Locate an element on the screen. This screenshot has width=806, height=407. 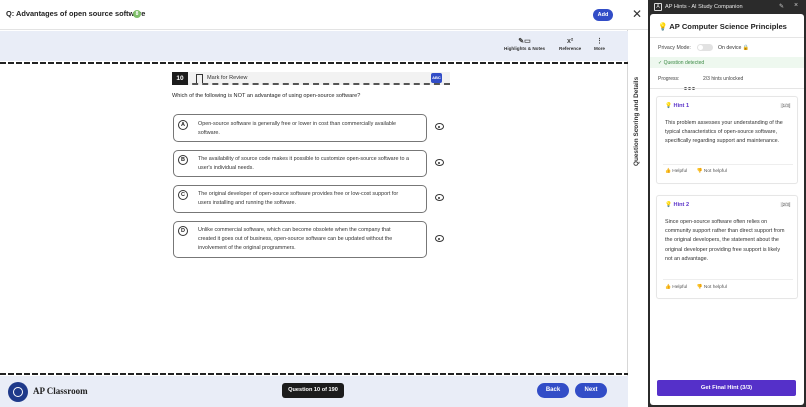
extension-window-title: AP Hints - AI Study Companion is located at coordinates (704, 7).